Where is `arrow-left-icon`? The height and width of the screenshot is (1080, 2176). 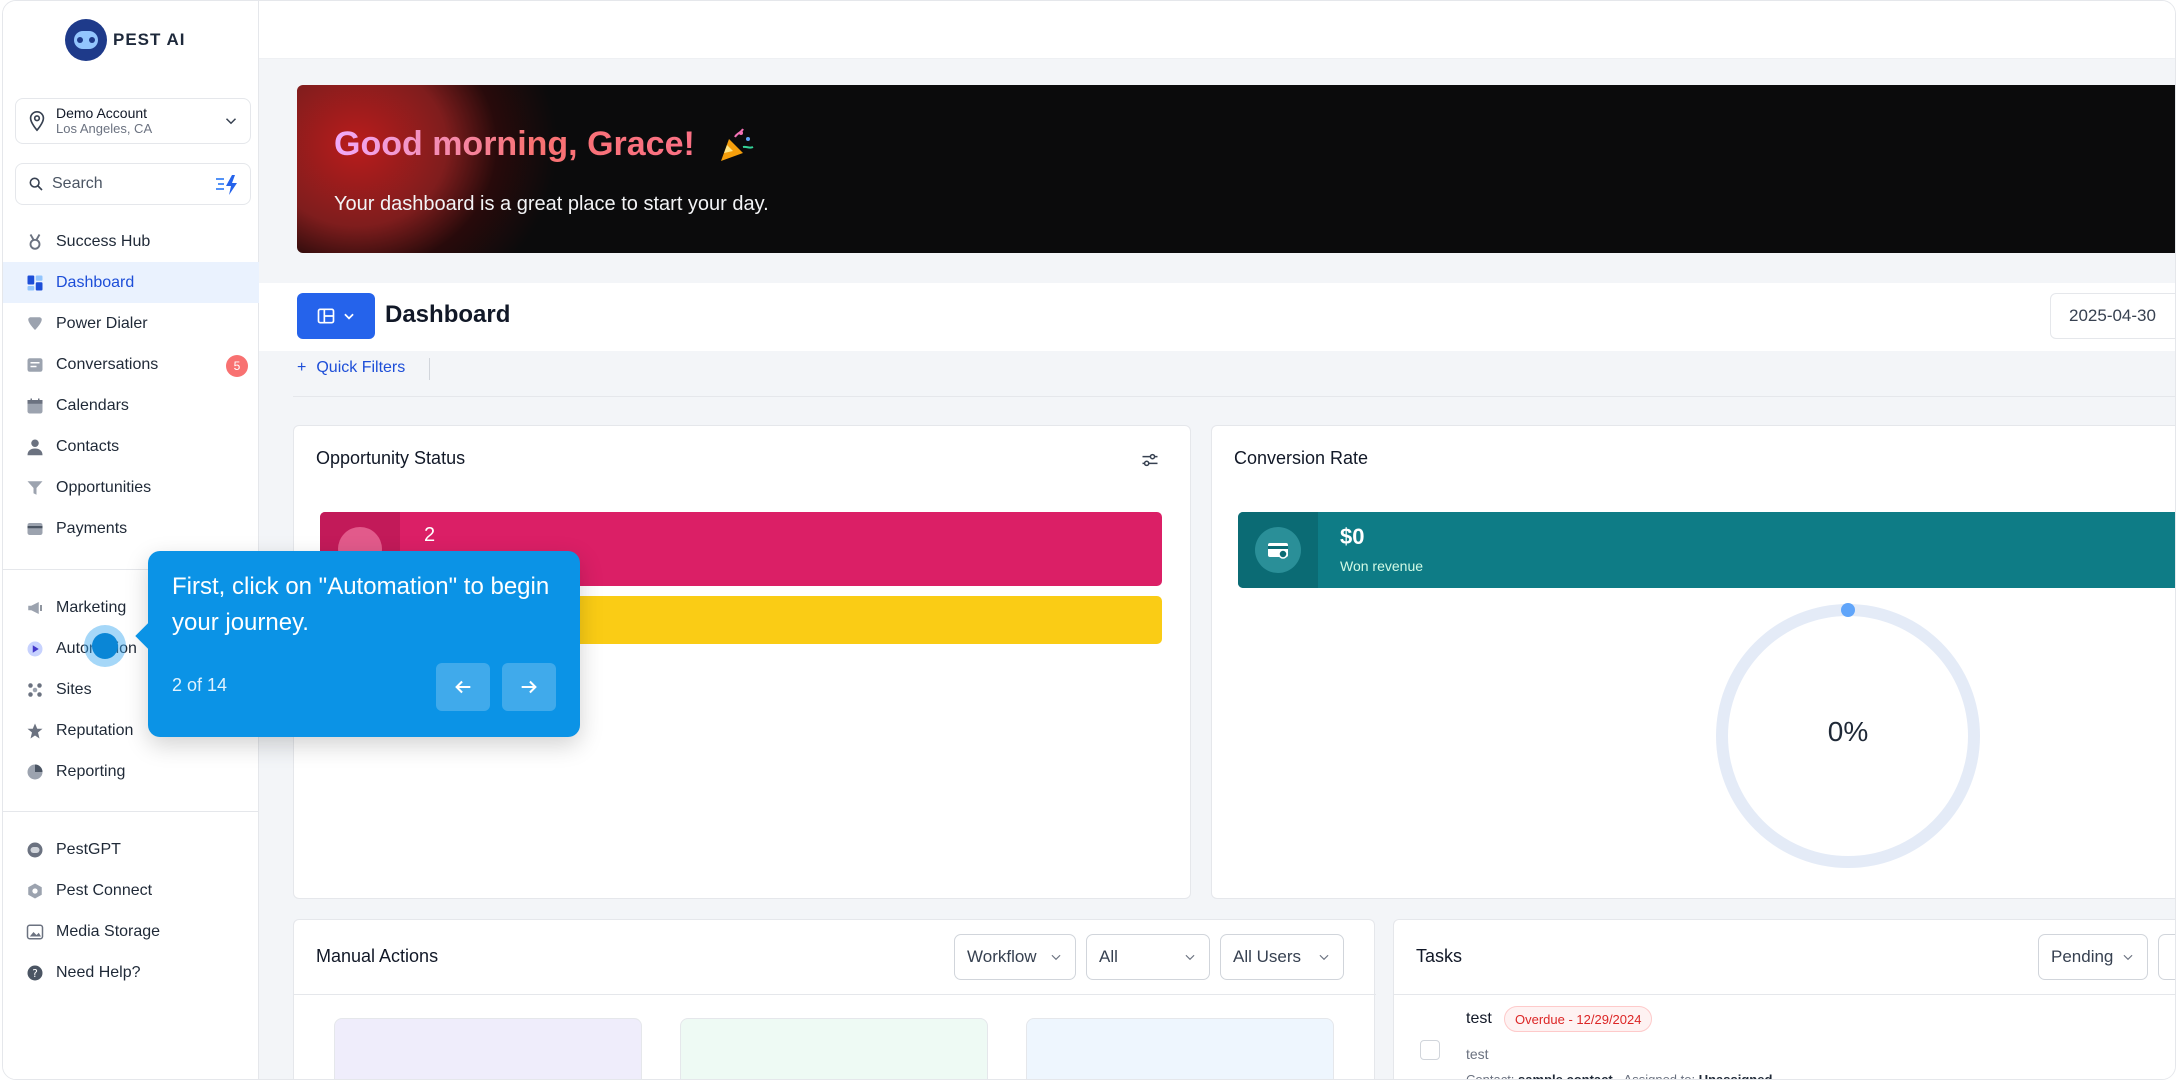
arrow-left-icon is located at coordinates (463, 687).